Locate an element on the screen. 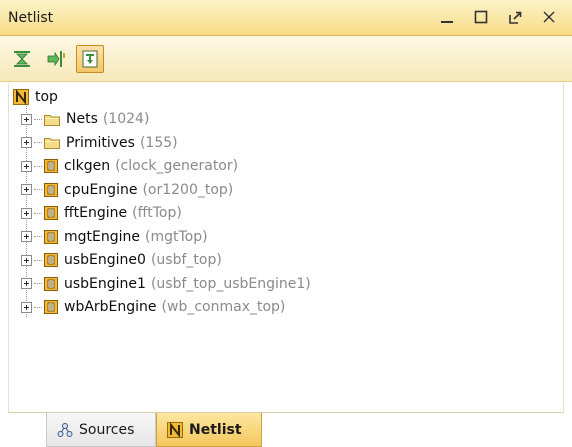 This screenshot has width=572, height=447. panel-title: Netlist is located at coordinates (31, 17).